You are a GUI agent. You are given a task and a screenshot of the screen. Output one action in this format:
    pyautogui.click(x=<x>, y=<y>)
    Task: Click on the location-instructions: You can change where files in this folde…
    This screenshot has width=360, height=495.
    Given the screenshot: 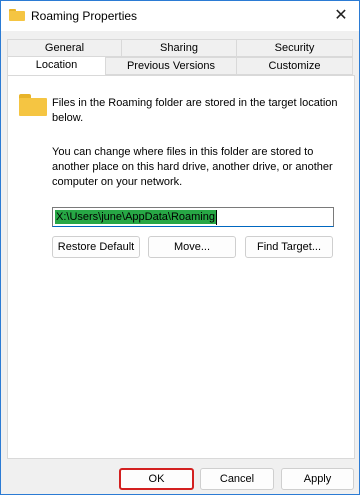 What is the action you would take?
    pyautogui.click(x=192, y=167)
    